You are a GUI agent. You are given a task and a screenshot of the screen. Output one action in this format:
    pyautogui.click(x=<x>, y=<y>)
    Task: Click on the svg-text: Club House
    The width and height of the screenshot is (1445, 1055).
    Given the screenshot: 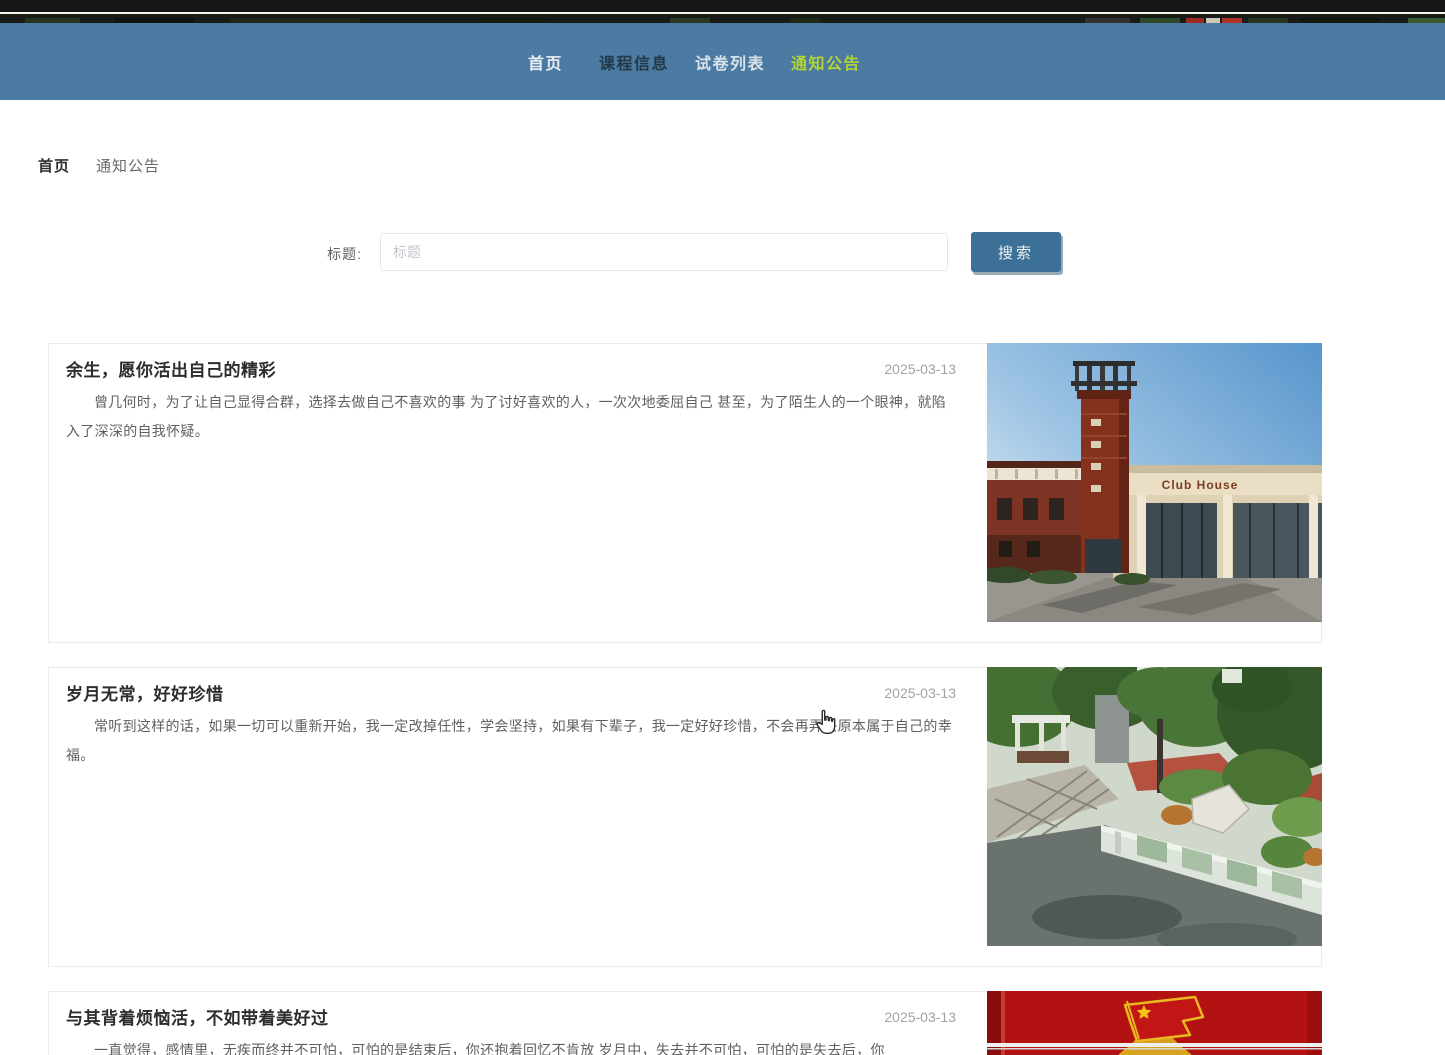 What is the action you would take?
    pyautogui.click(x=1200, y=485)
    